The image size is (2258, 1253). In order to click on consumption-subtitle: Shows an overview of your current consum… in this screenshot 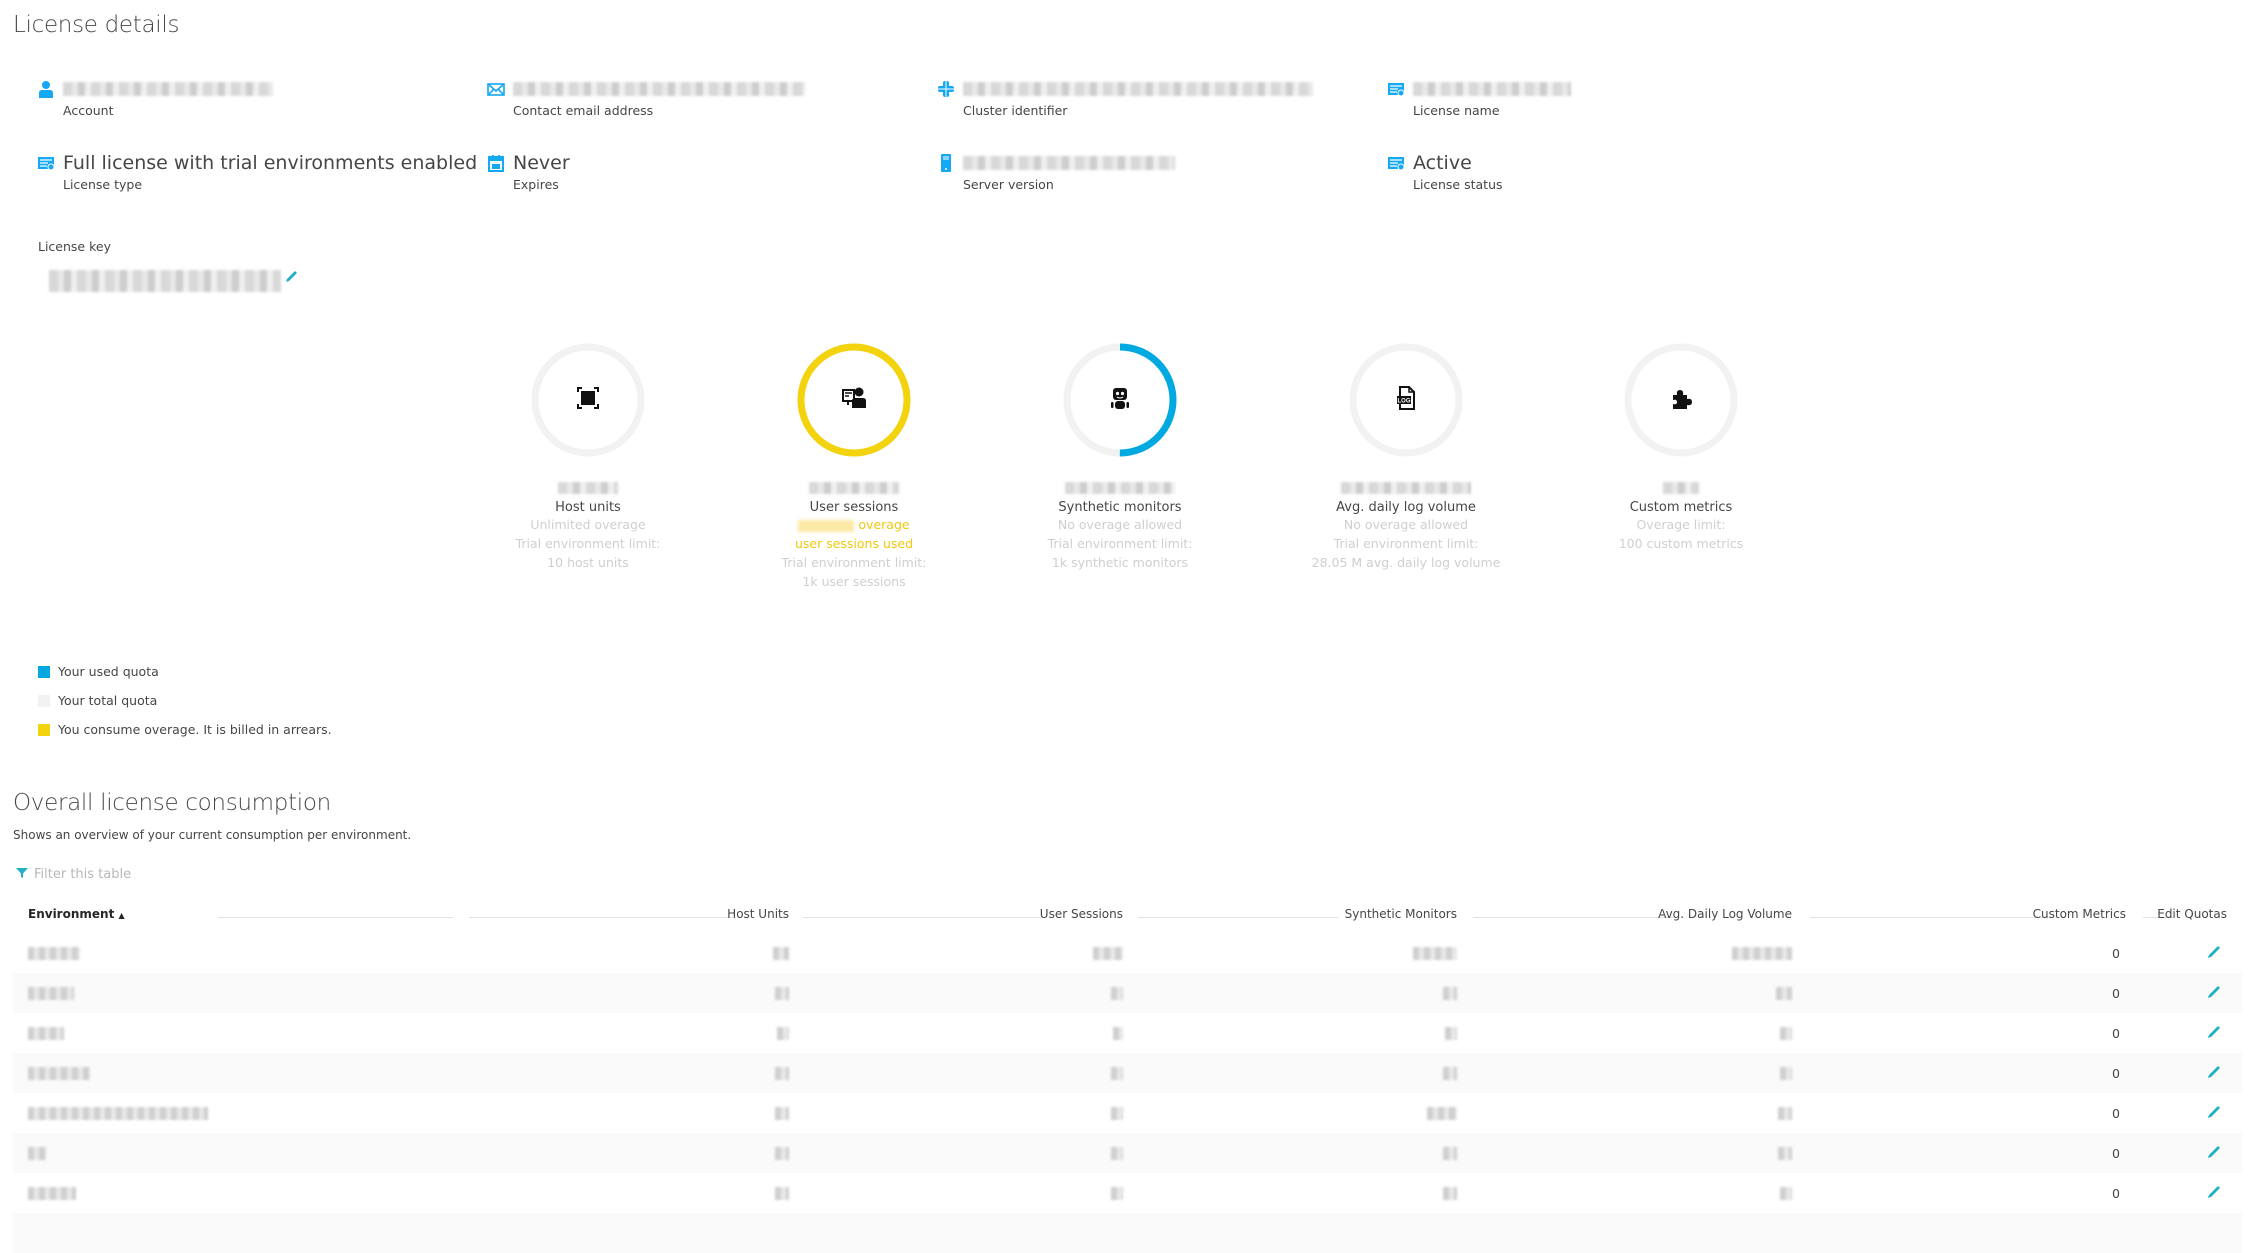, I will do `click(212, 835)`.